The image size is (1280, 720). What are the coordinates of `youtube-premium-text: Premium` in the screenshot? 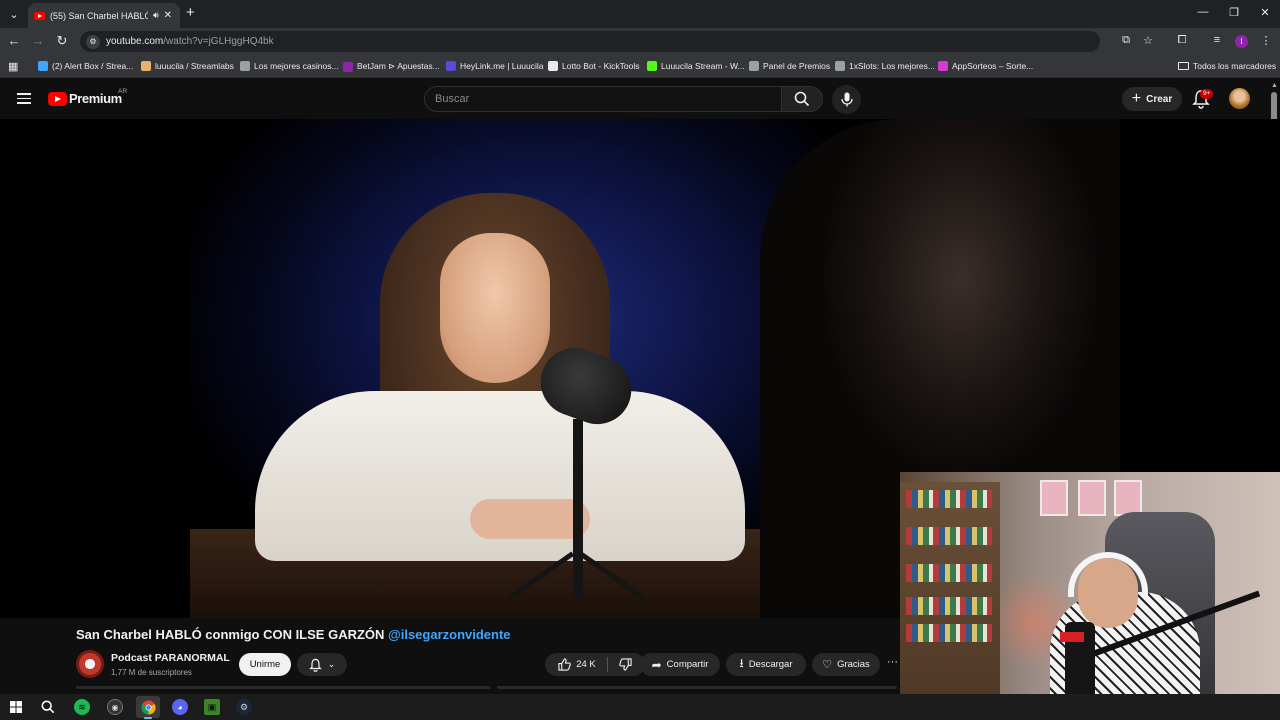 It's located at (95, 98).